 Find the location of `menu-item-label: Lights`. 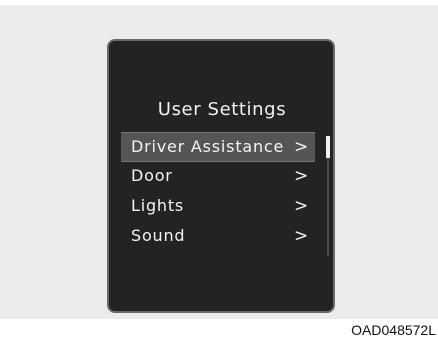

menu-item-label: Lights is located at coordinates (158, 205).